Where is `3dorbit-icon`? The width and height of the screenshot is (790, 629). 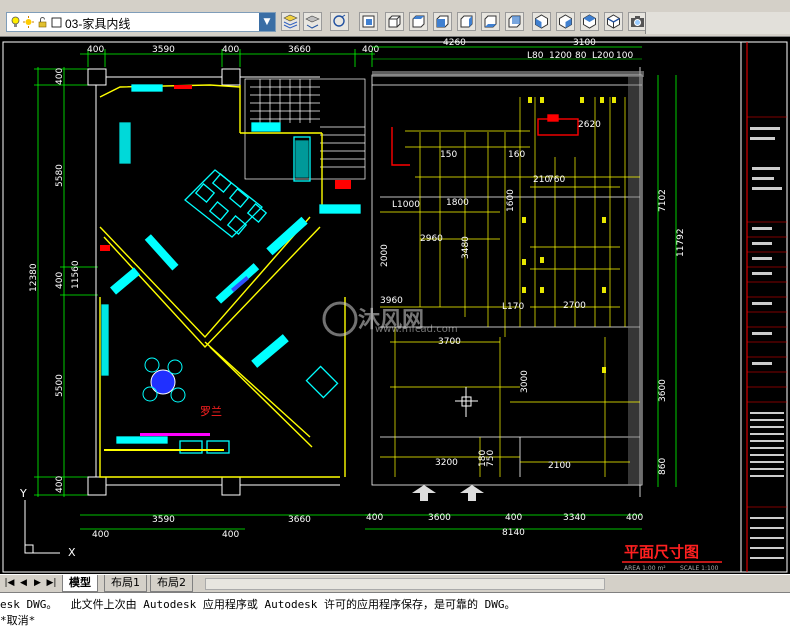
3dorbit-icon is located at coordinates (368, 21).